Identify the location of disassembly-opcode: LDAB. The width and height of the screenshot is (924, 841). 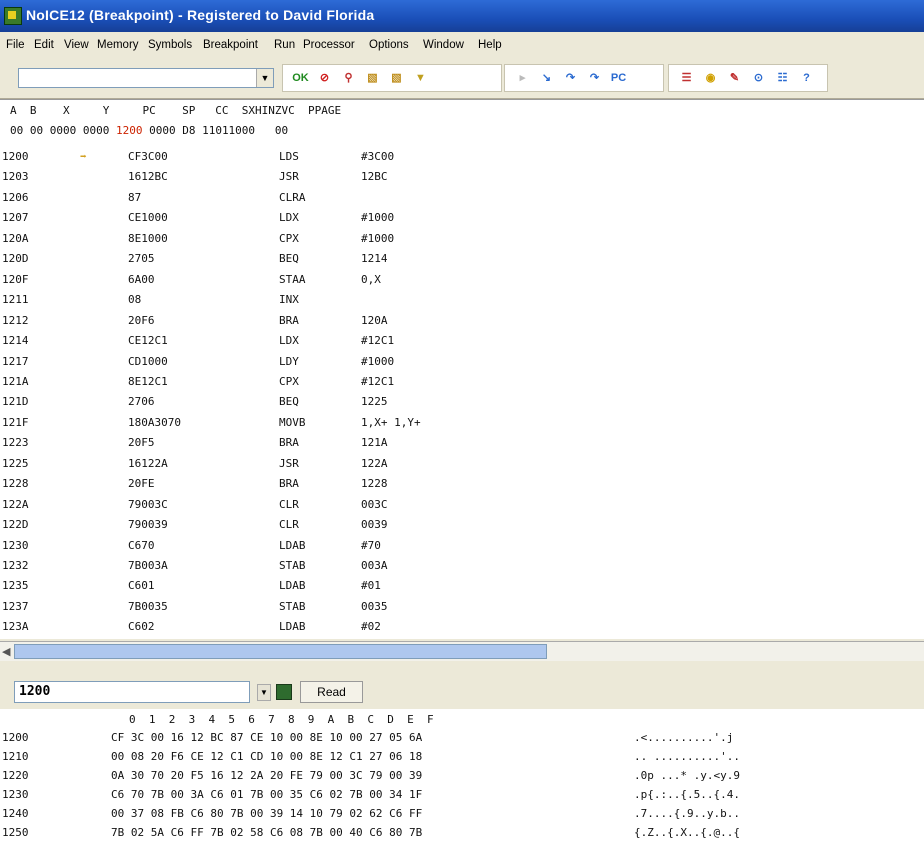
(292, 586).